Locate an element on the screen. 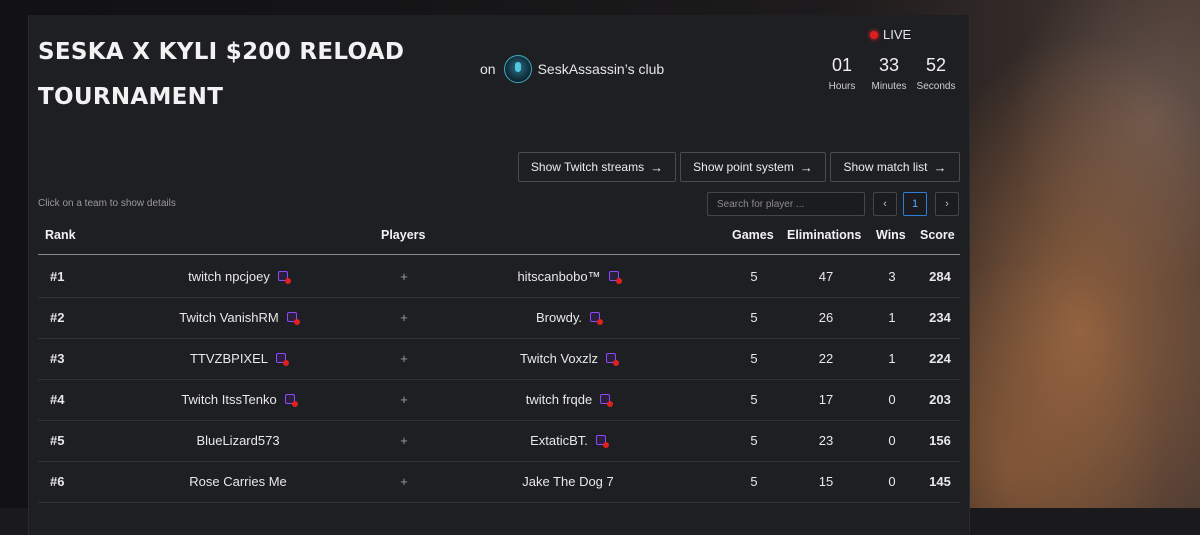 Image resolution: width=1200 pixels, height=535 pixels. rank-cell: #1 is located at coordinates (57, 276).